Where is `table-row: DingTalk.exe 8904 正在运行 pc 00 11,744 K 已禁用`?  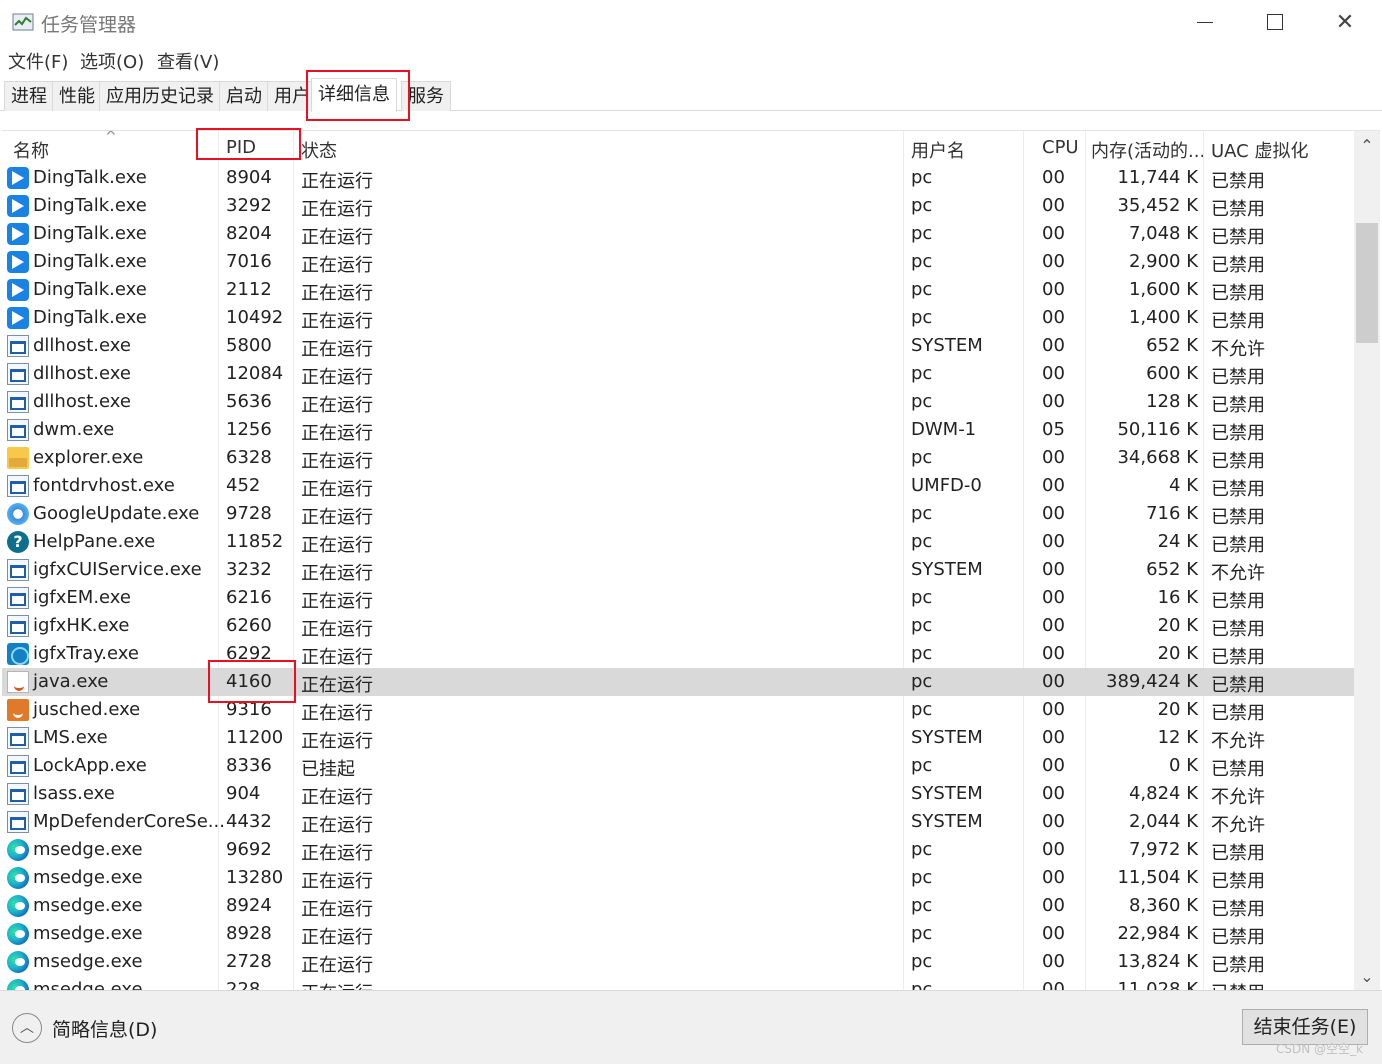 table-row: DingTalk.exe 8904 正在运行 pc 00 11,744 K 已禁用 is located at coordinates (678, 178).